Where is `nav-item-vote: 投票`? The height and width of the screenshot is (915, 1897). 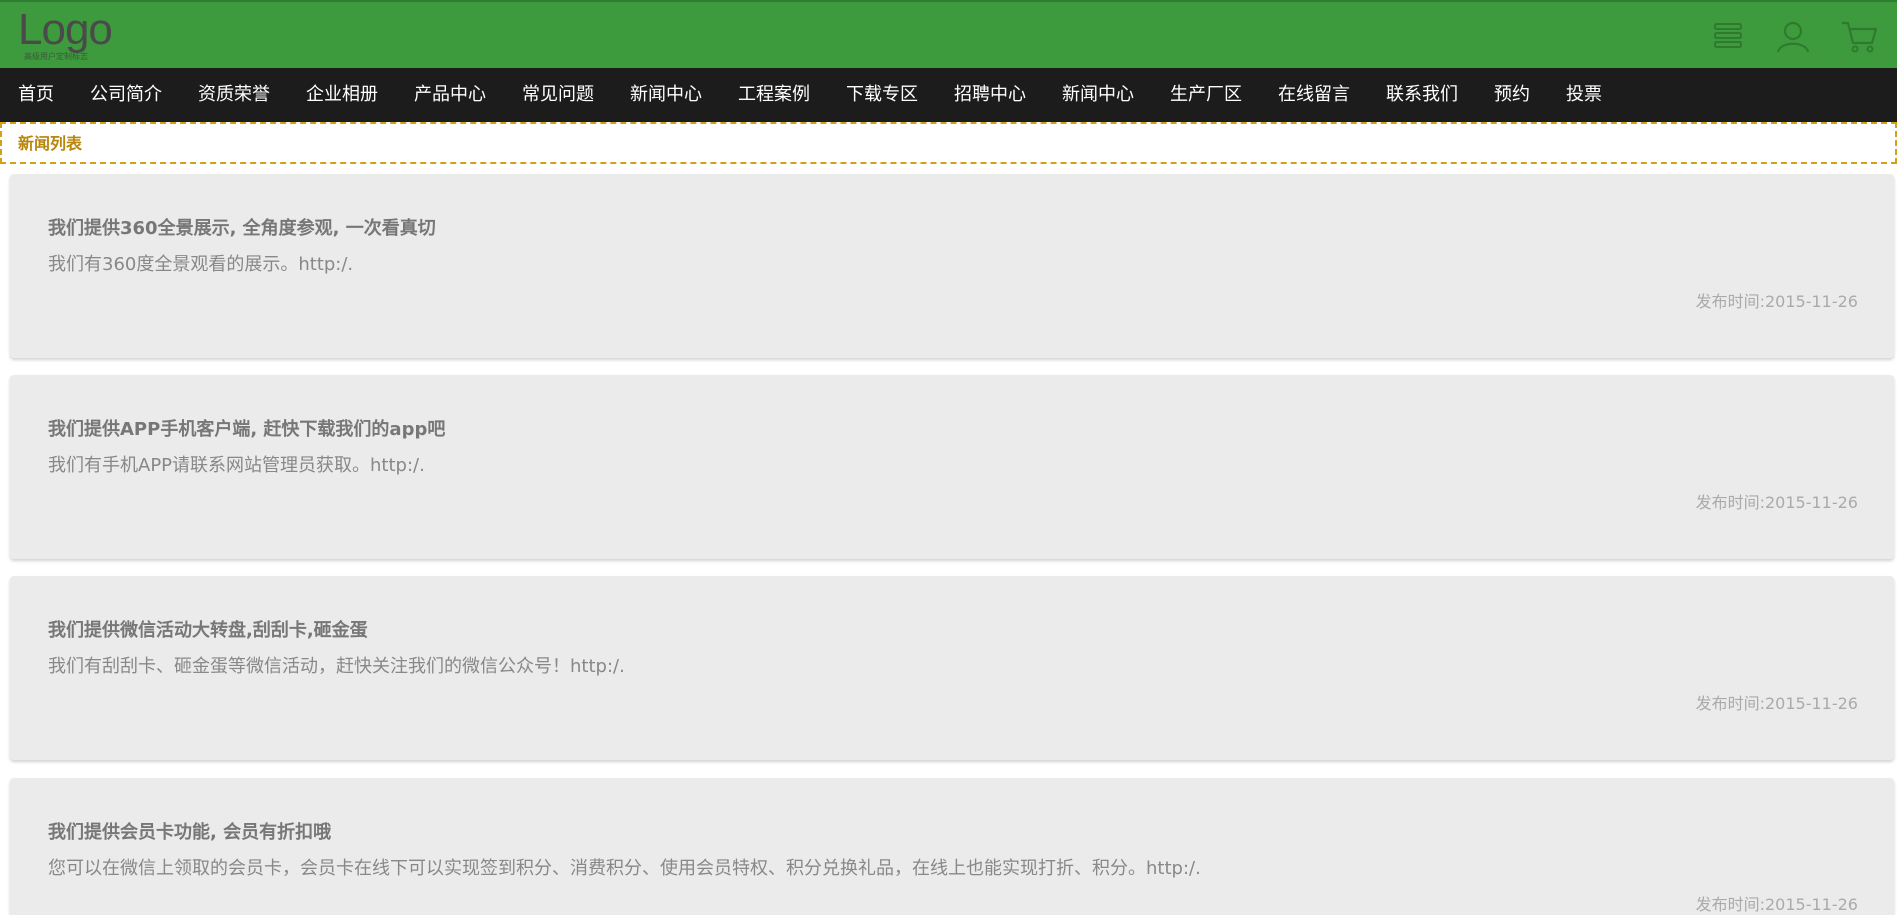
nav-item-vote: 投票 is located at coordinates (1584, 95).